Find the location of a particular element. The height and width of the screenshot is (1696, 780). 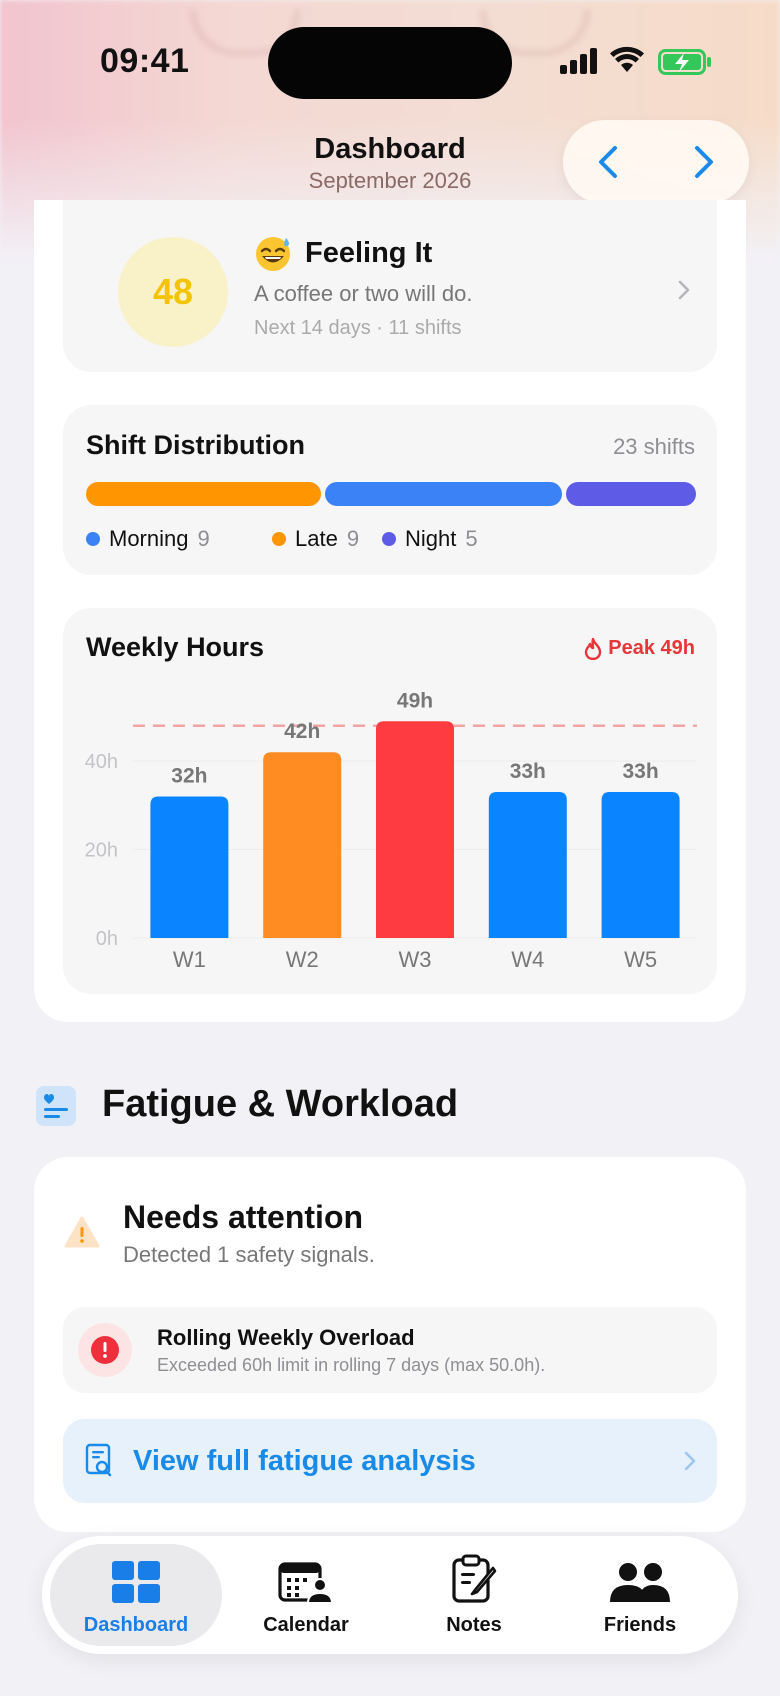

tab-label: Calendar is located at coordinates (306, 1625).